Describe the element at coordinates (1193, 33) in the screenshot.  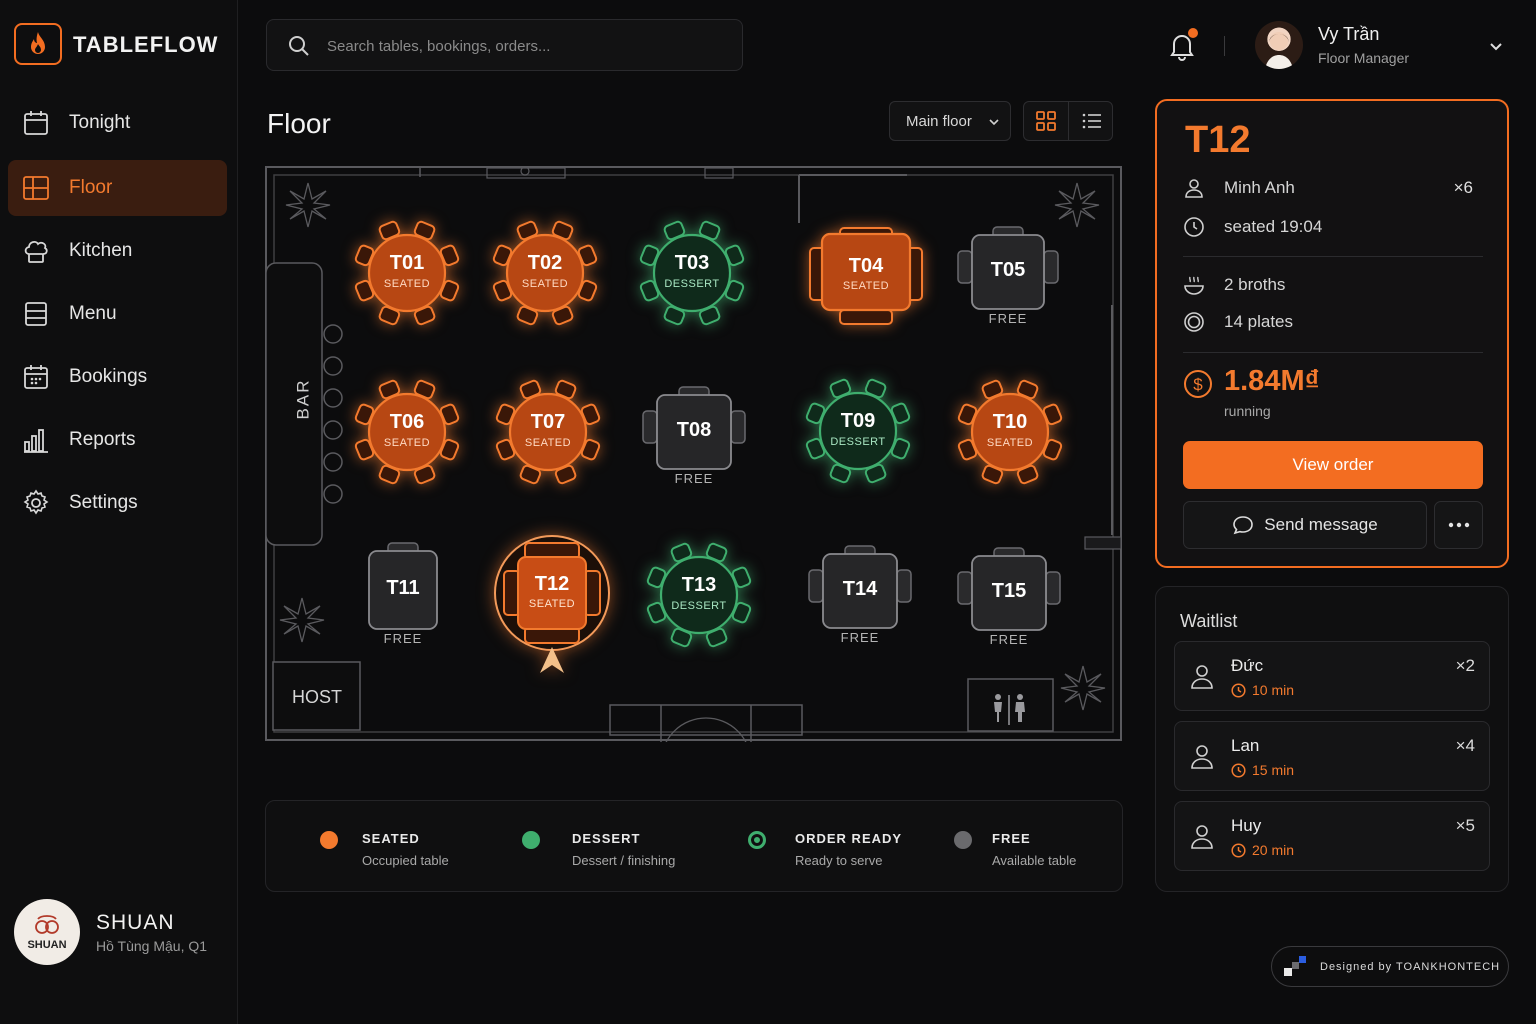
I see `notification-dot` at that location.